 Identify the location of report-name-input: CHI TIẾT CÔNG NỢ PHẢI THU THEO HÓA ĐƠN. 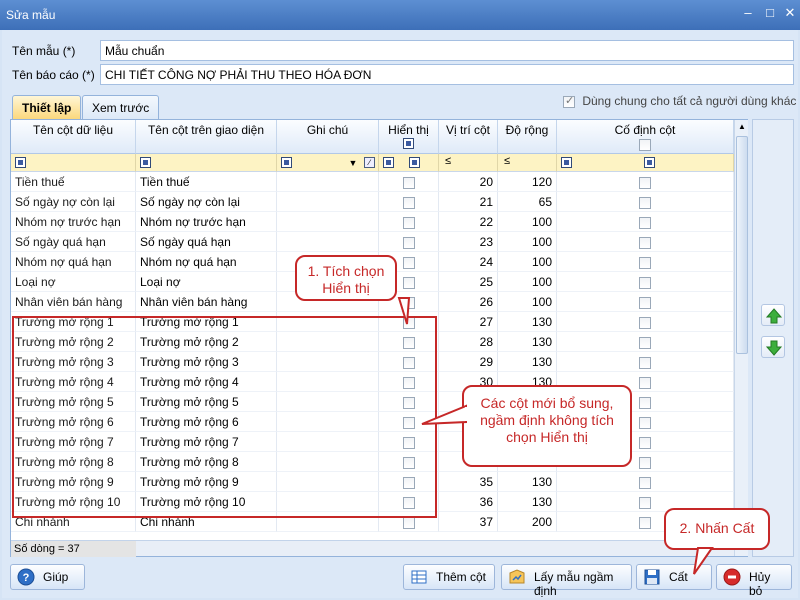
(447, 74).